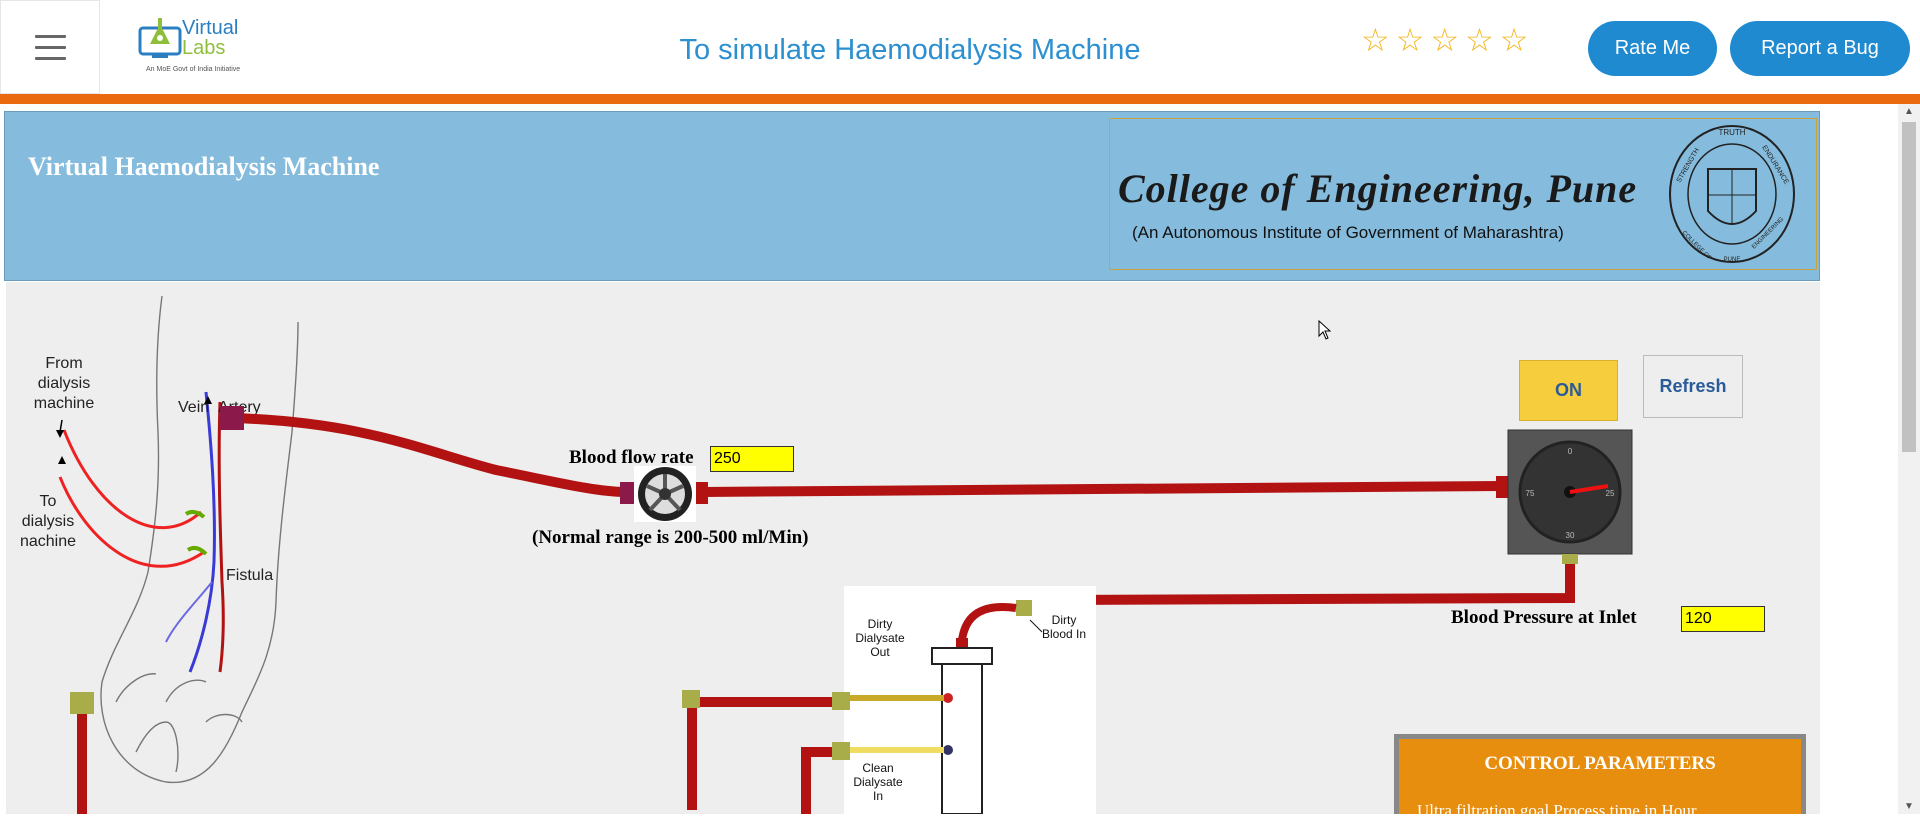 This screenshot has height=821, width=1920. Describe the element at coordinates (204, 166) in the screenshot. I see `banner-title: Virtual Haemodialysis Machine` at that location.